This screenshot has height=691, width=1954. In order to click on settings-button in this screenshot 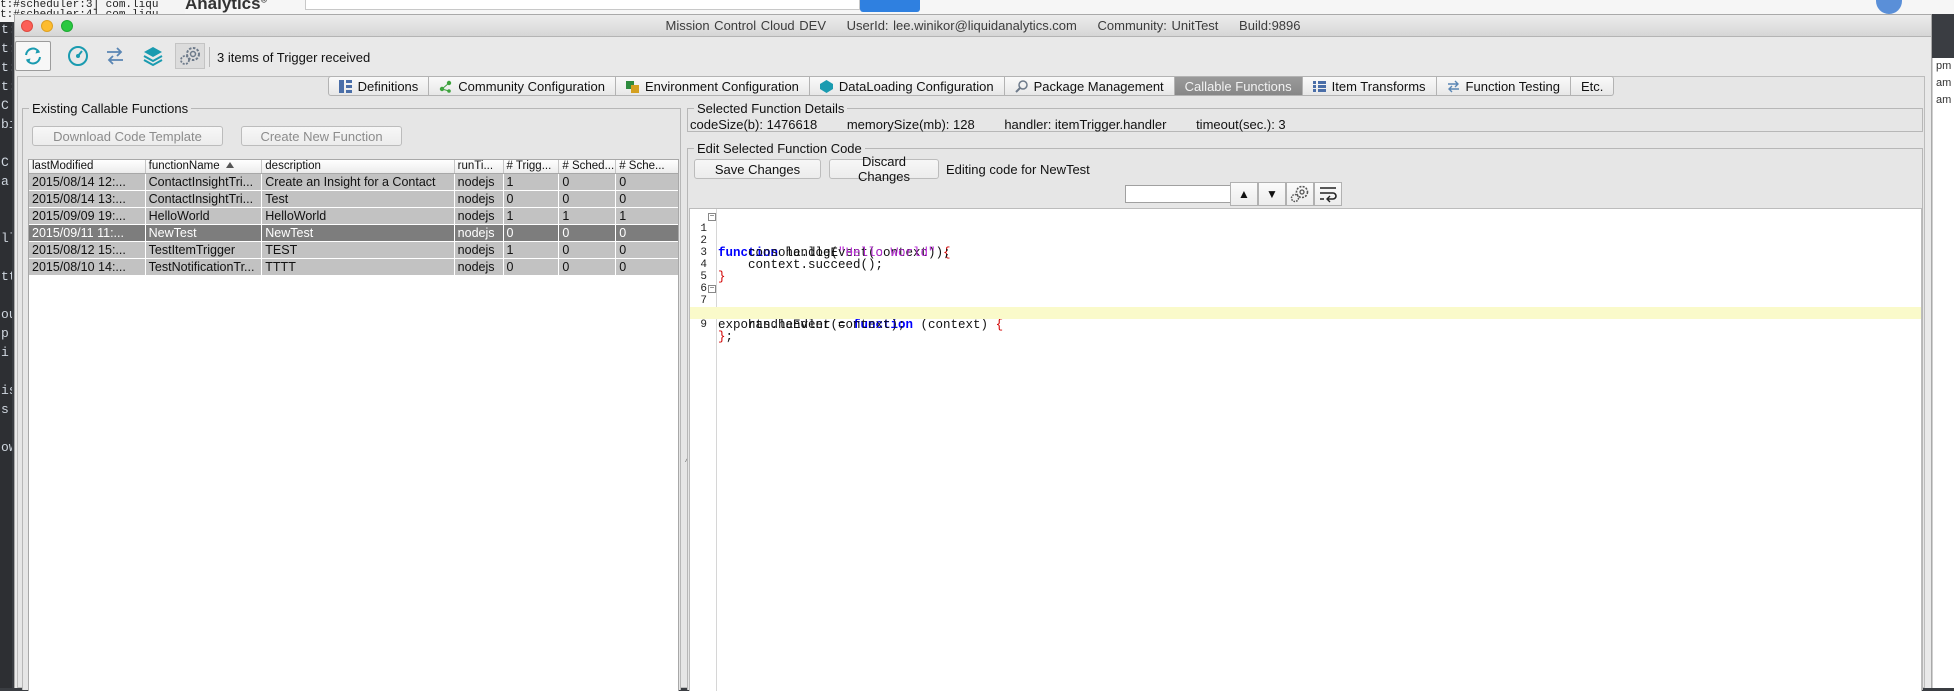, I will do `click(190, 56)`.